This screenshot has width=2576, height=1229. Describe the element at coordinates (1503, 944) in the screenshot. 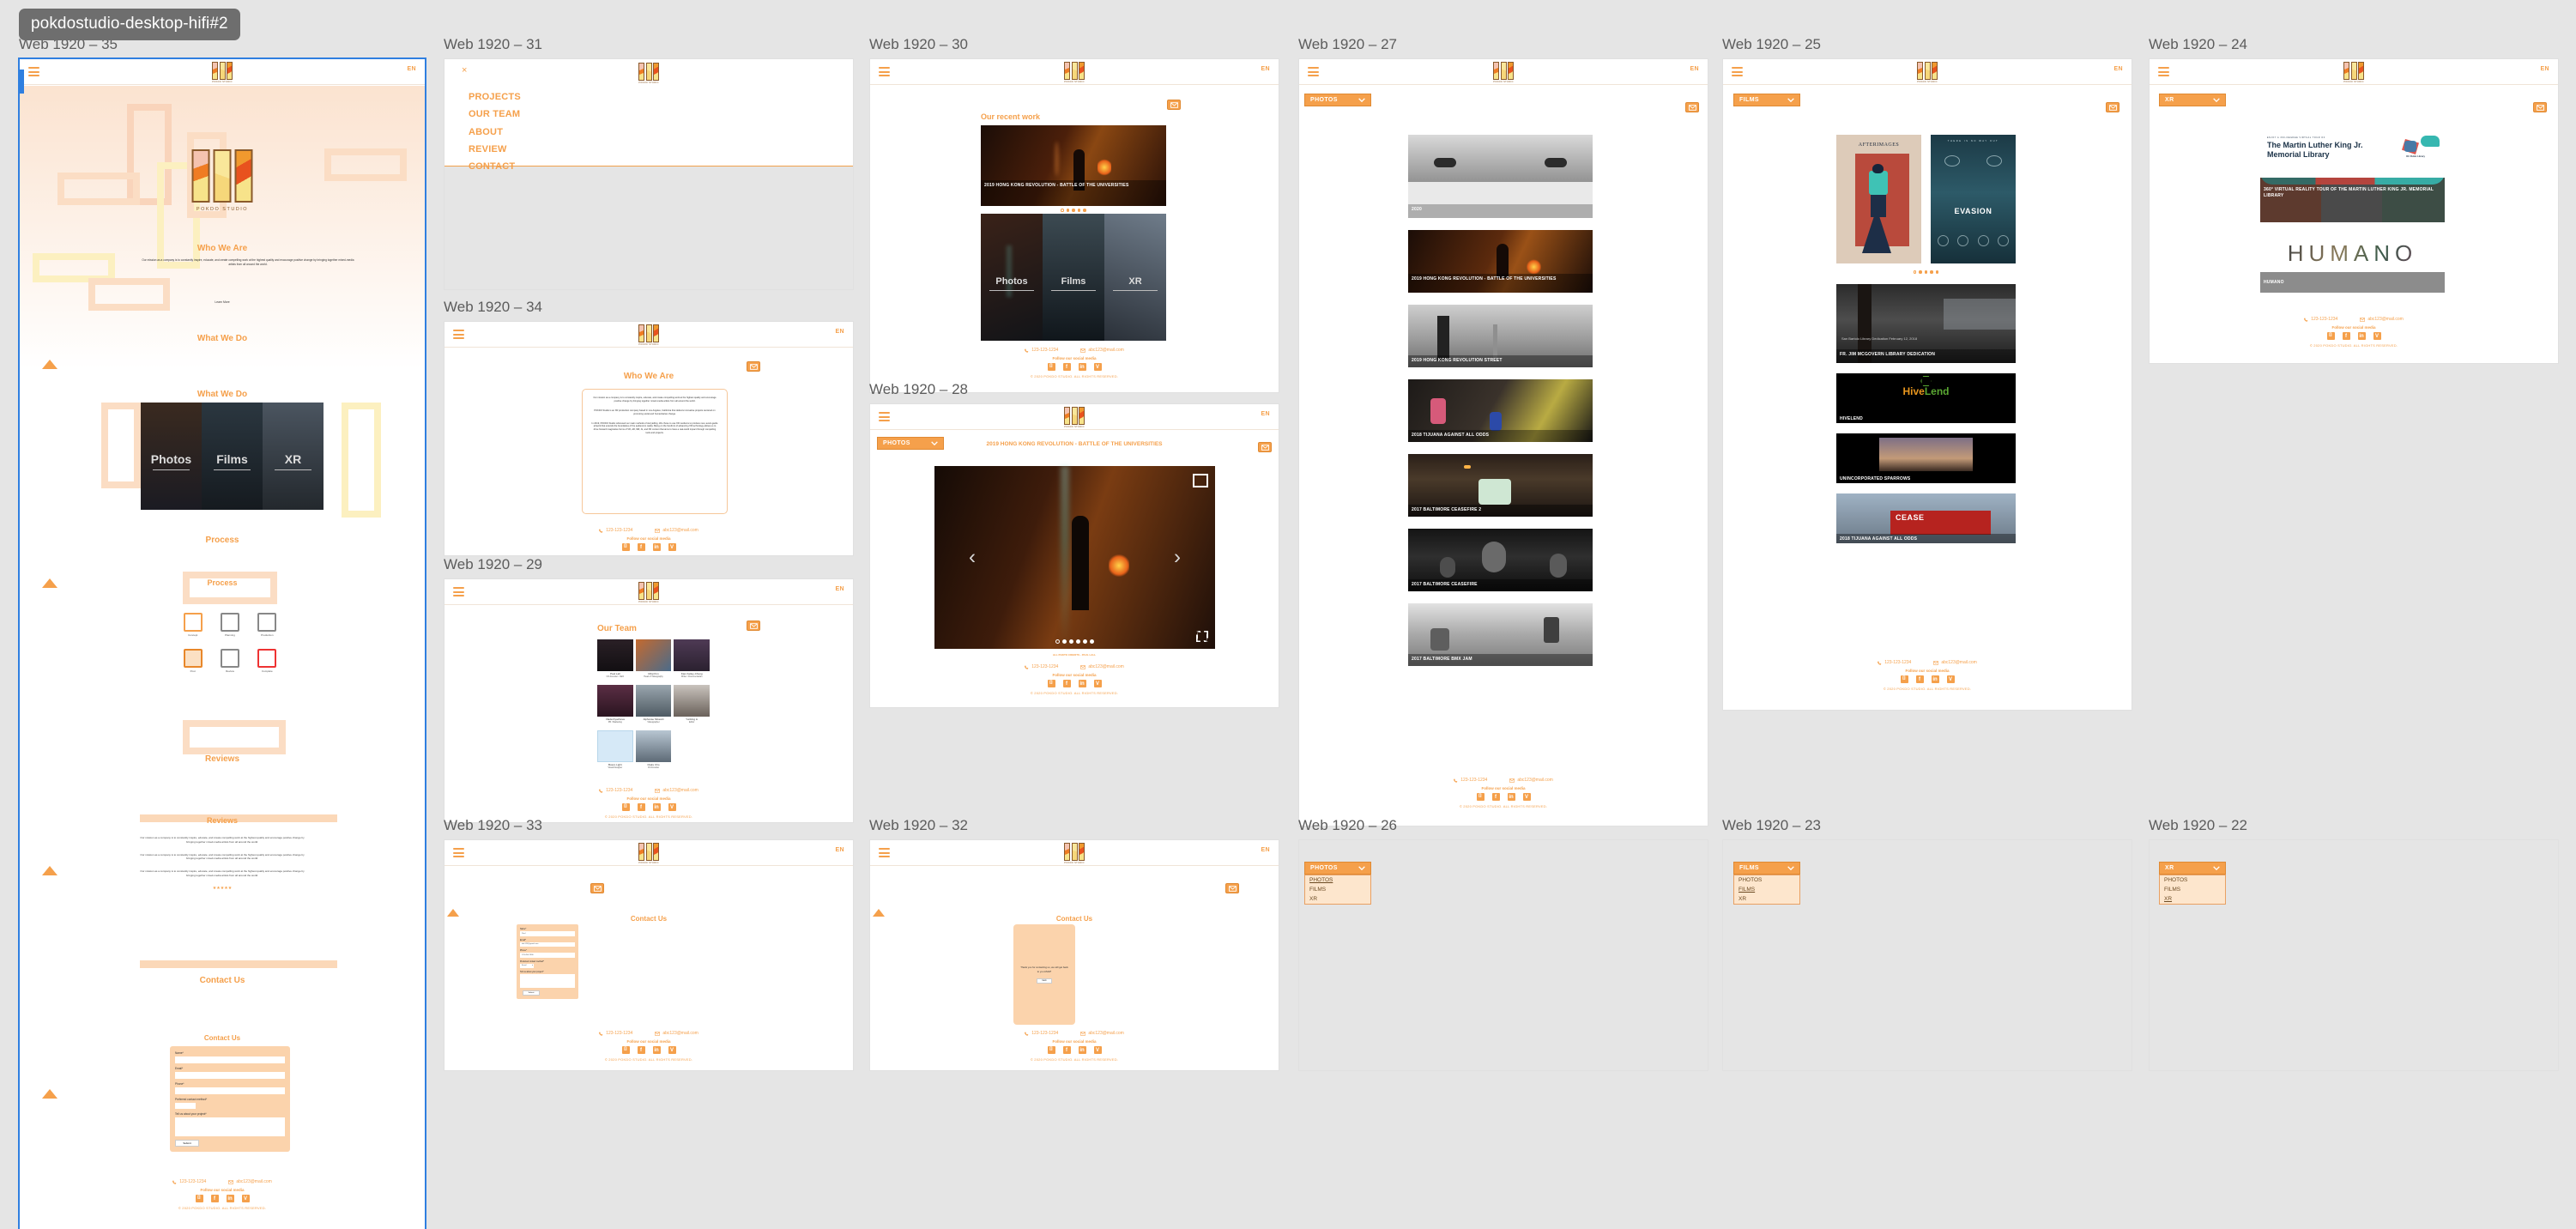

I see `frame-web-1920-26: Web 1920 – 26 PHOTOS PHOTOS FILMS XR` at that location.